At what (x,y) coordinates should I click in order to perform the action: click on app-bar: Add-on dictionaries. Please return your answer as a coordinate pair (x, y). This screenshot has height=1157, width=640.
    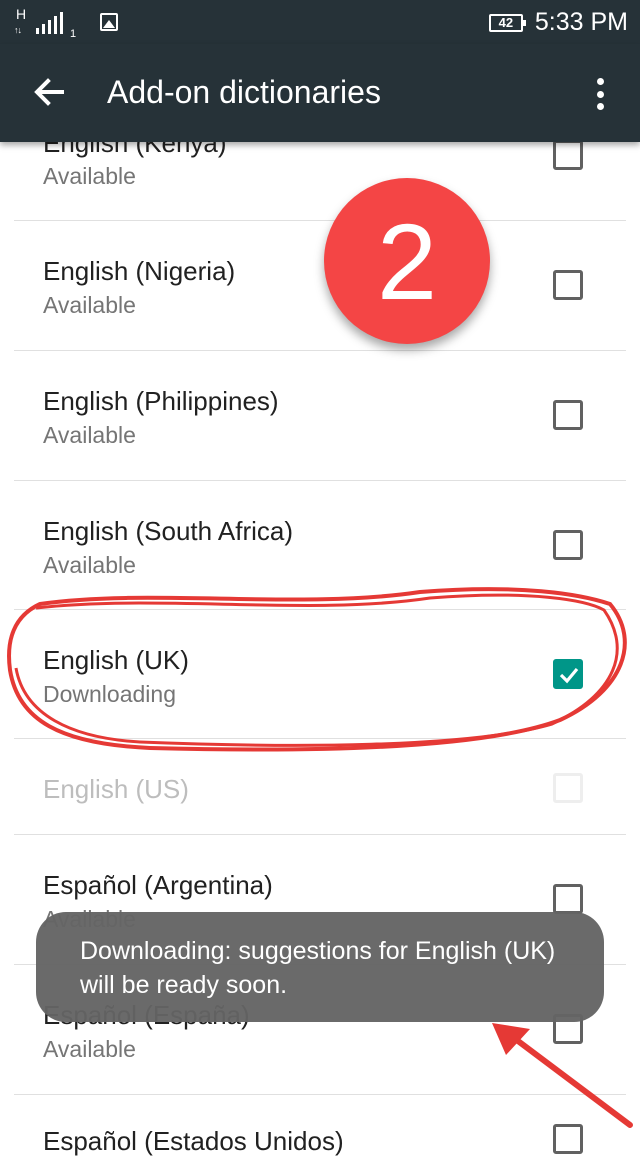
    Looking at the image, I should click on (320, 93).